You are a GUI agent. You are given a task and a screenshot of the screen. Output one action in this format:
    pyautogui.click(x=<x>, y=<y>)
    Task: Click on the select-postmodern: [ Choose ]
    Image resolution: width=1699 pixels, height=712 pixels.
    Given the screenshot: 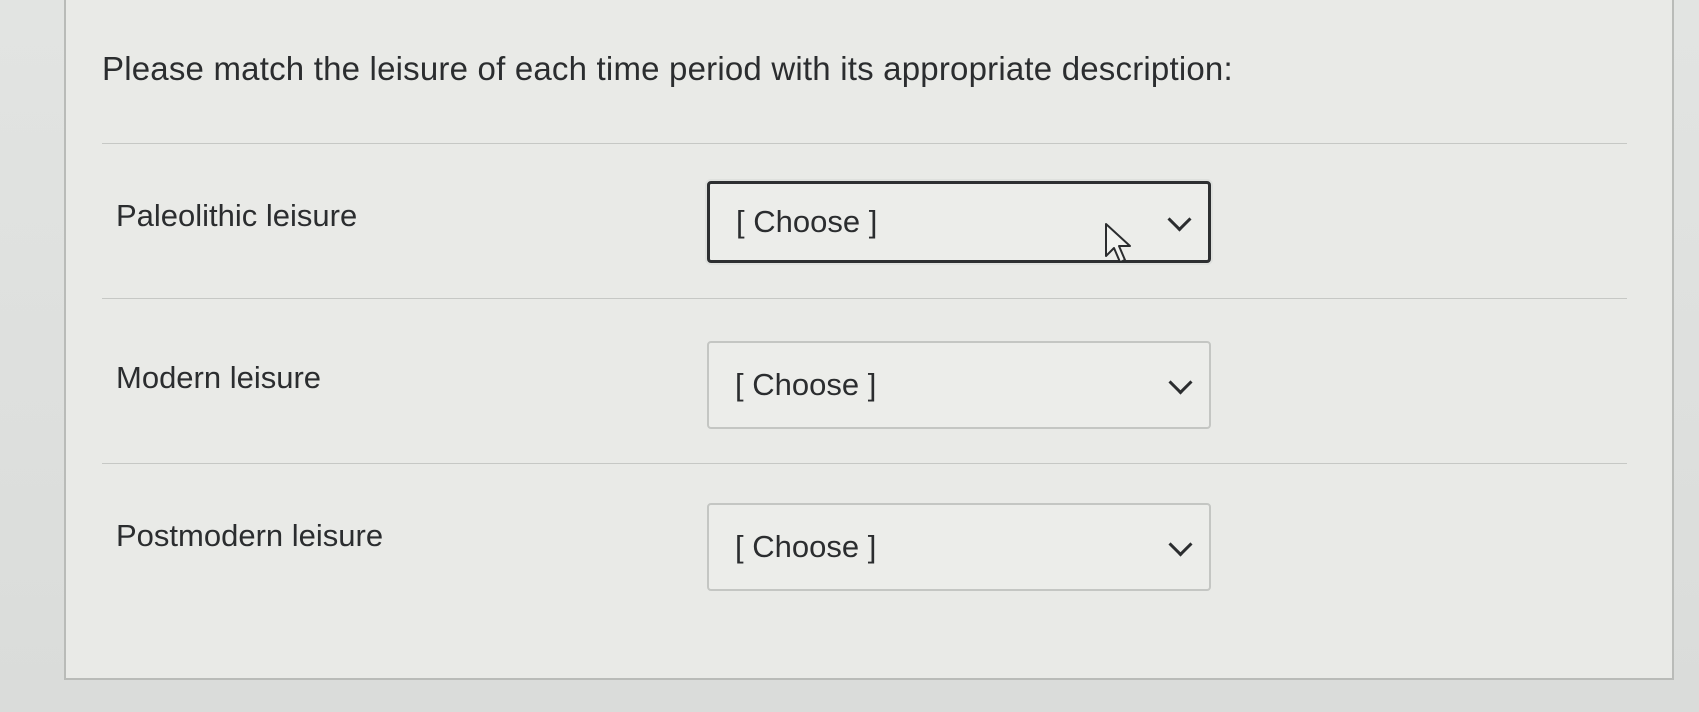 What is the action you would take?
    pyautogui.click(x=959, y=547)
    